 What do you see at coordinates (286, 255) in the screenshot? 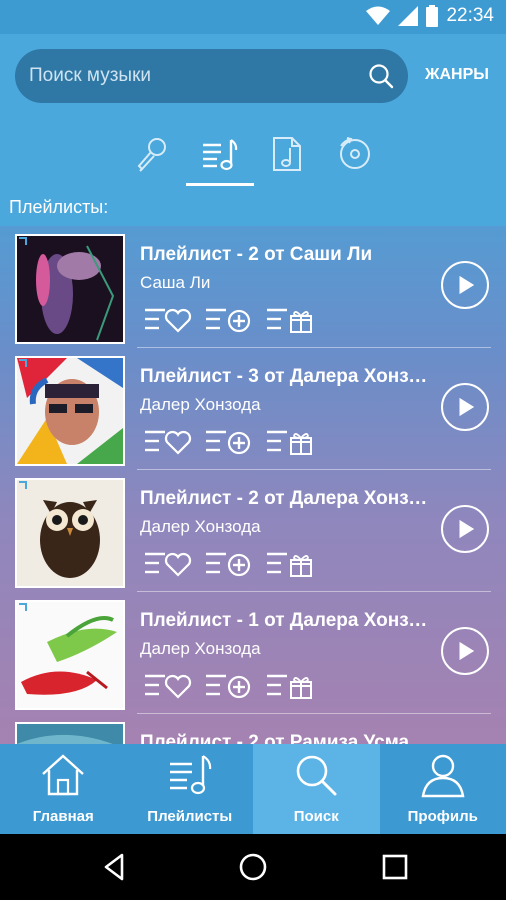
I see `playlist-title: Плейлист - 2 от Саши Ли` at bounding box center [286, 255].